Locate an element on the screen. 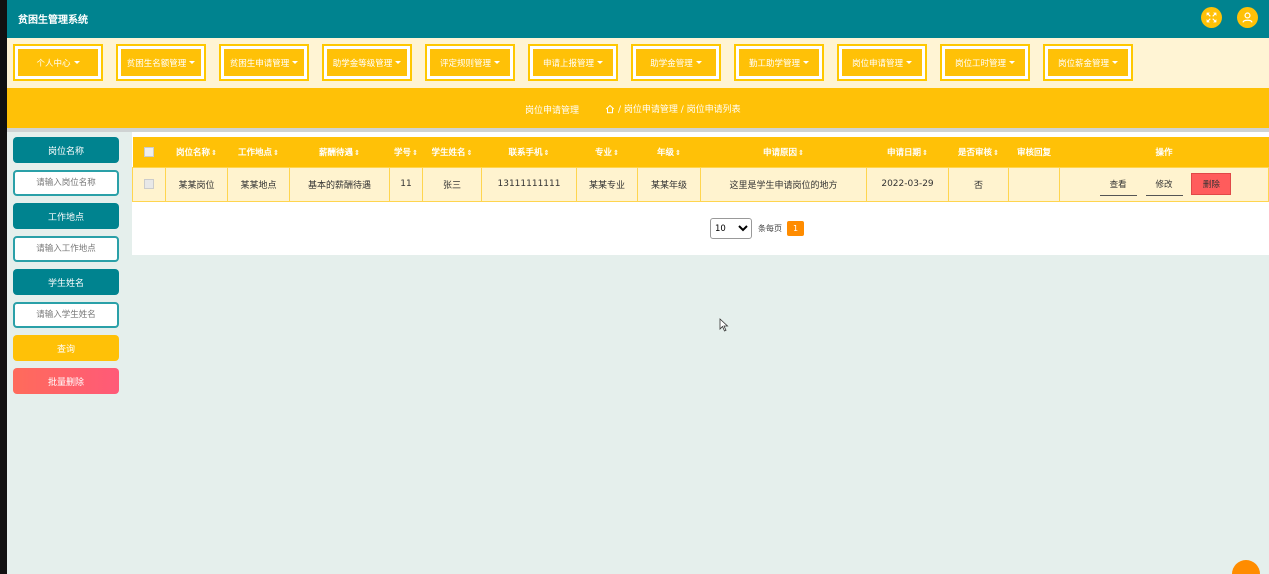  col-header: 年级⇕ is located at coordinates (669, 152).